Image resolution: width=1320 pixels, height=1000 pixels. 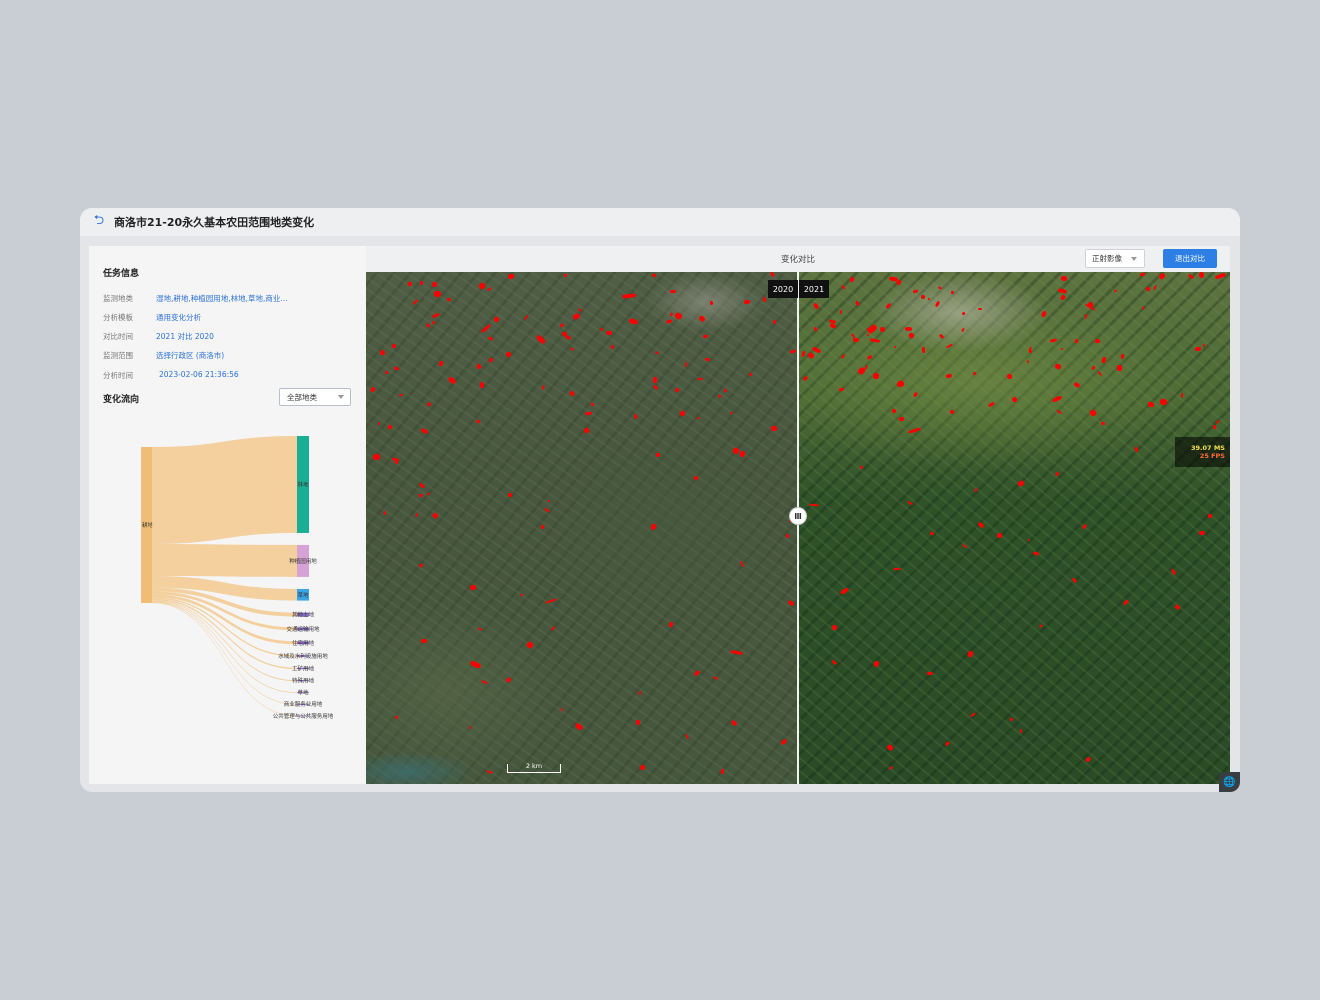 What do you see at coordinates (534, 768) in the screenshot?
I see `scale-bar: 2 km` at bounding box center [534, 768].